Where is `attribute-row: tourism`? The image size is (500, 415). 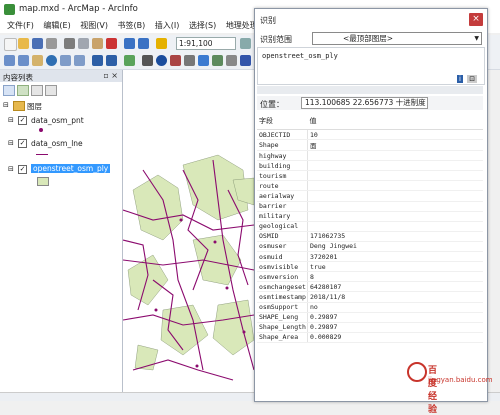 attribute-row: tourism is located at coordinates (370, 176).